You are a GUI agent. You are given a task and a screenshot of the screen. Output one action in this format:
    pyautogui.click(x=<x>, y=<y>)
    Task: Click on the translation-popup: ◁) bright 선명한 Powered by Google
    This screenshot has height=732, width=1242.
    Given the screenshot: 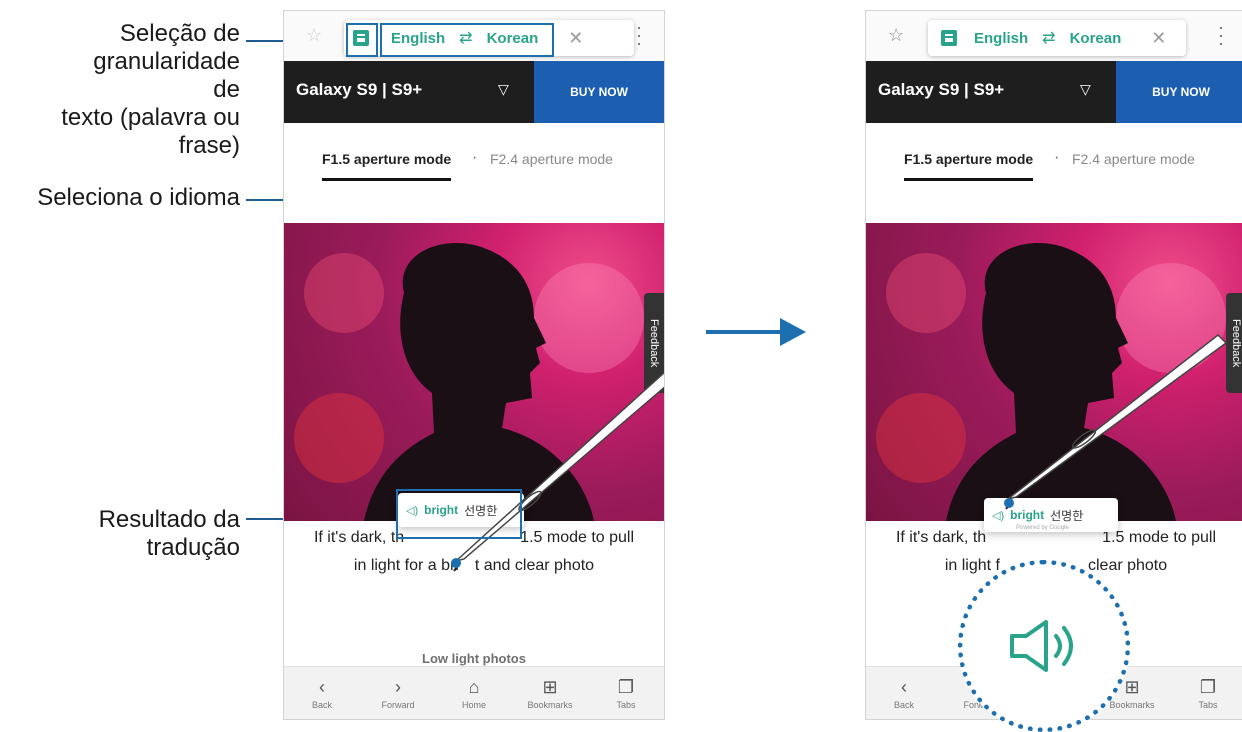 What is the action you would take?
    pyautogui.click(x=1051, y=515)
    